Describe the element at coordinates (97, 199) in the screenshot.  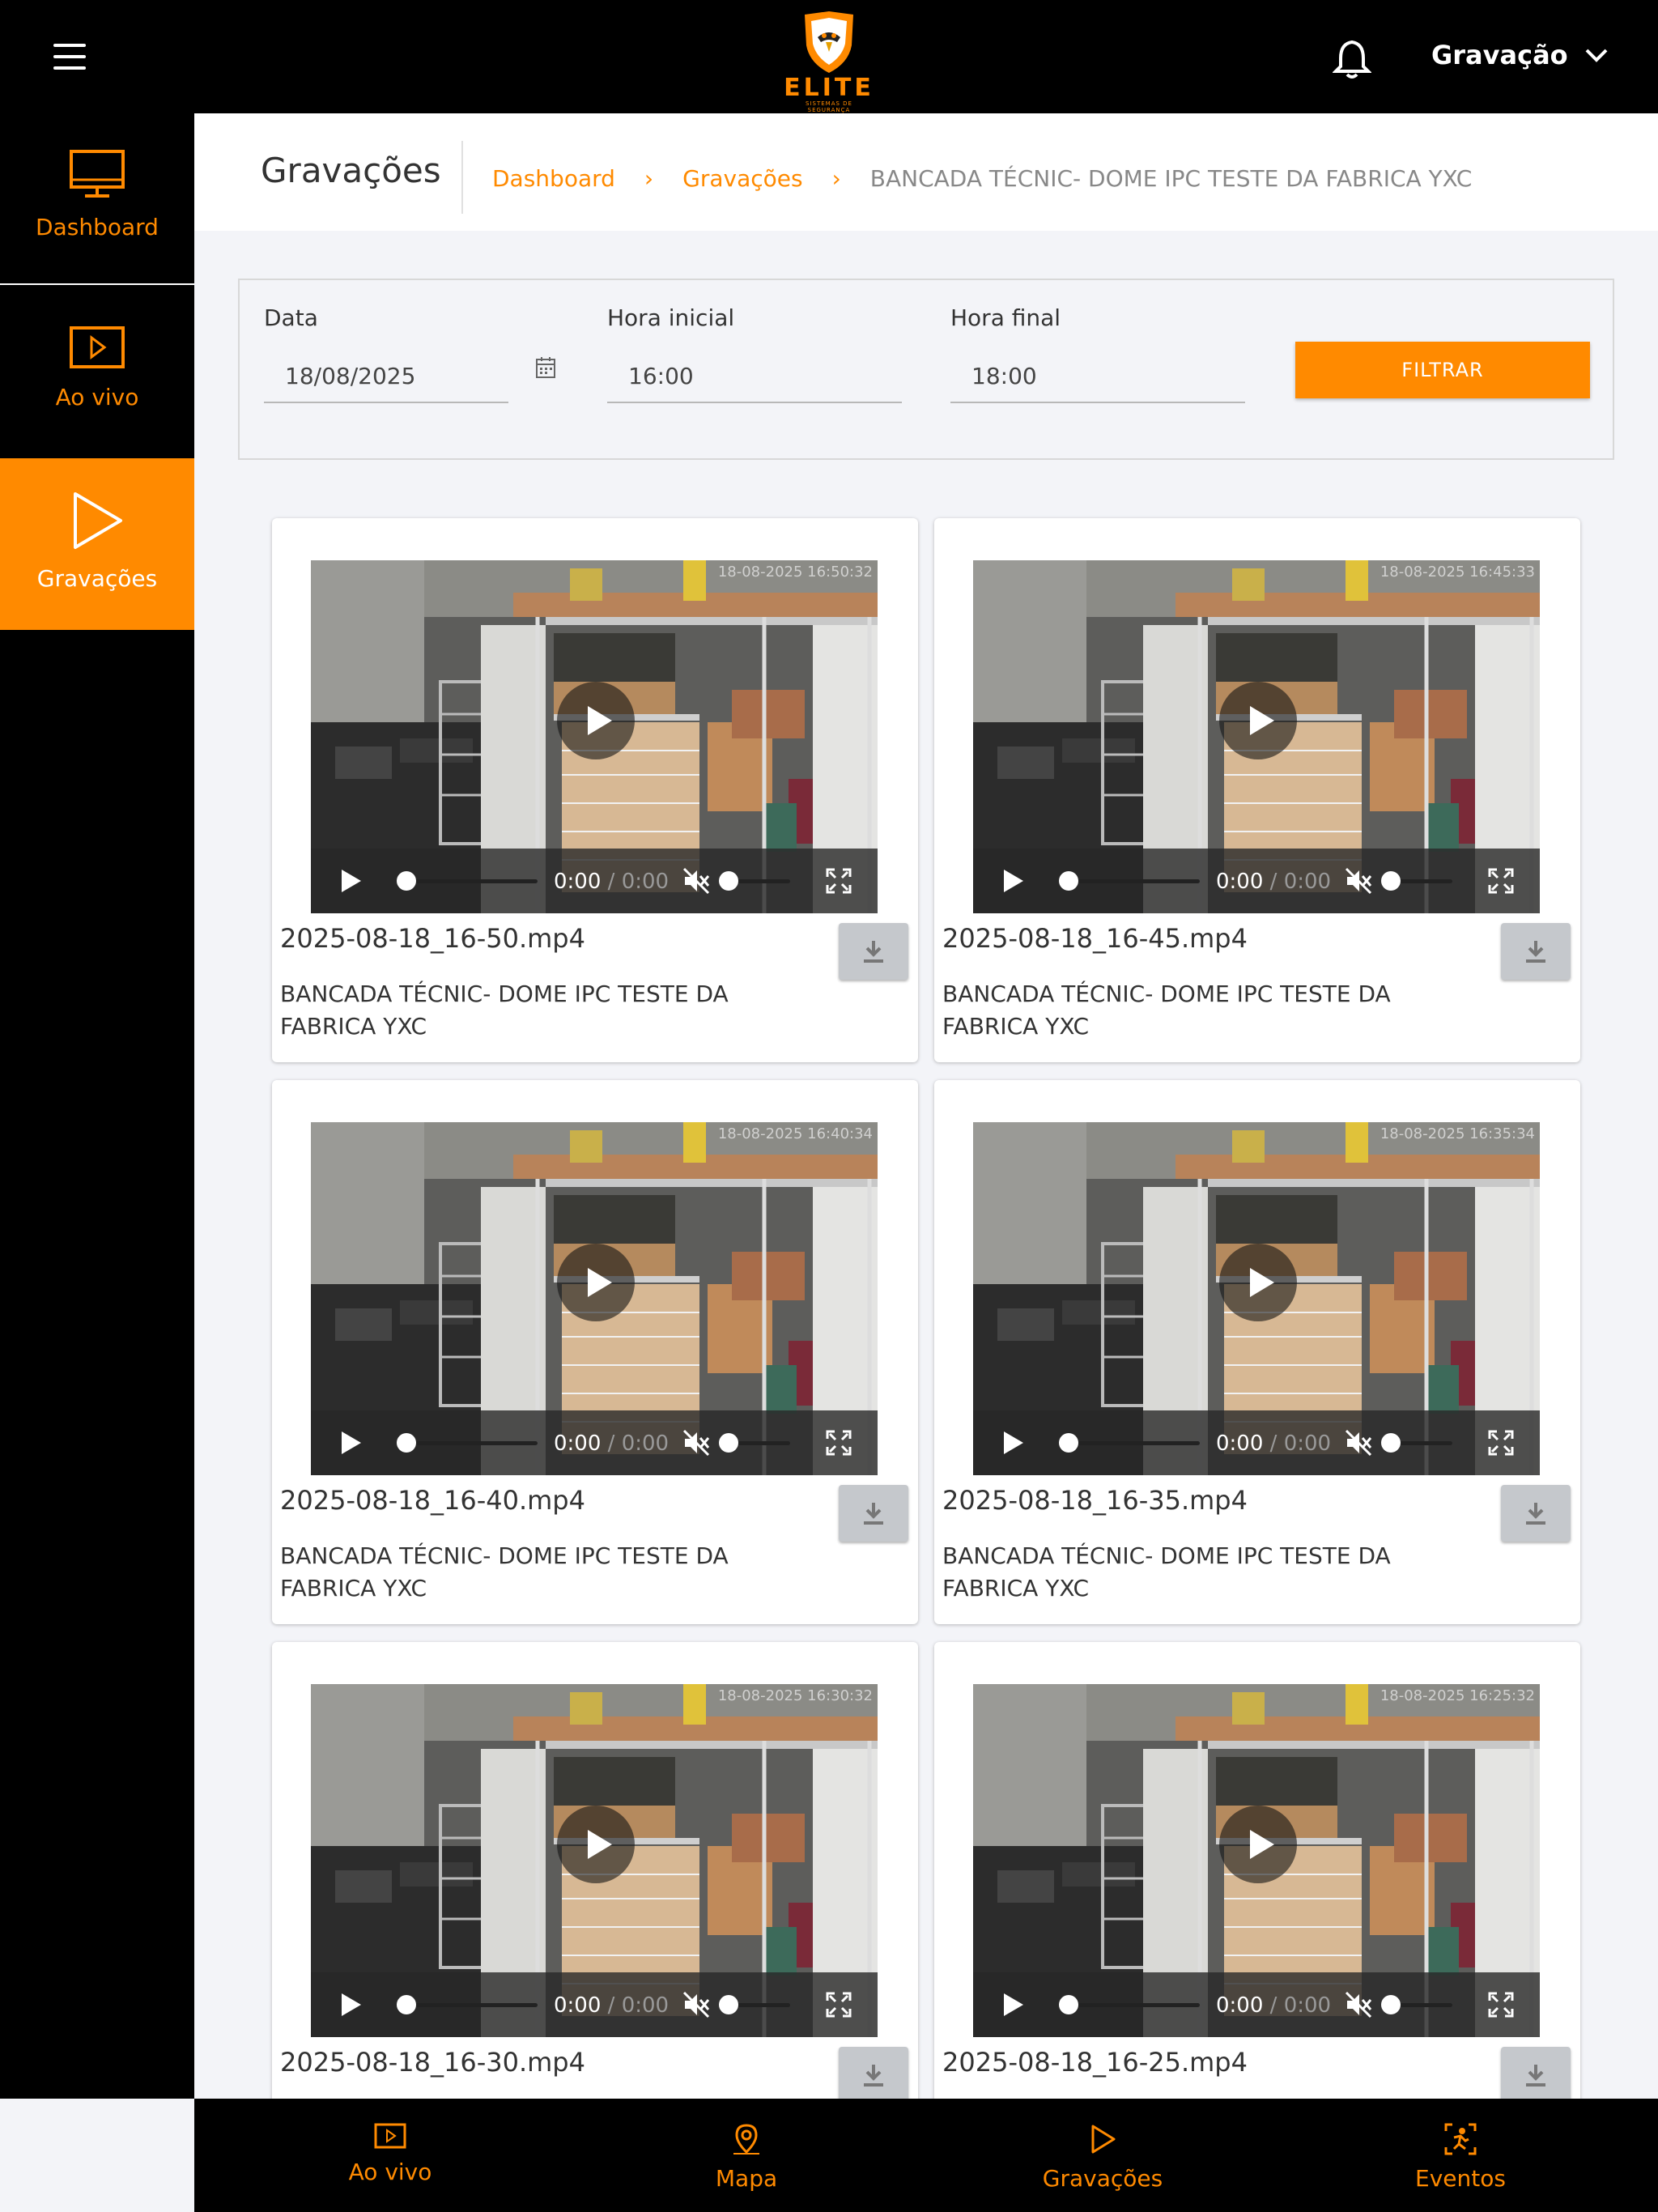
I see `sidebar-item-dashboard: Dashboard` at that location.